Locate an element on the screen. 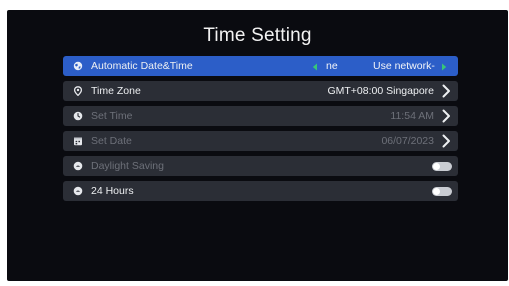  calendar-icon is located at coordinates (78, 141).